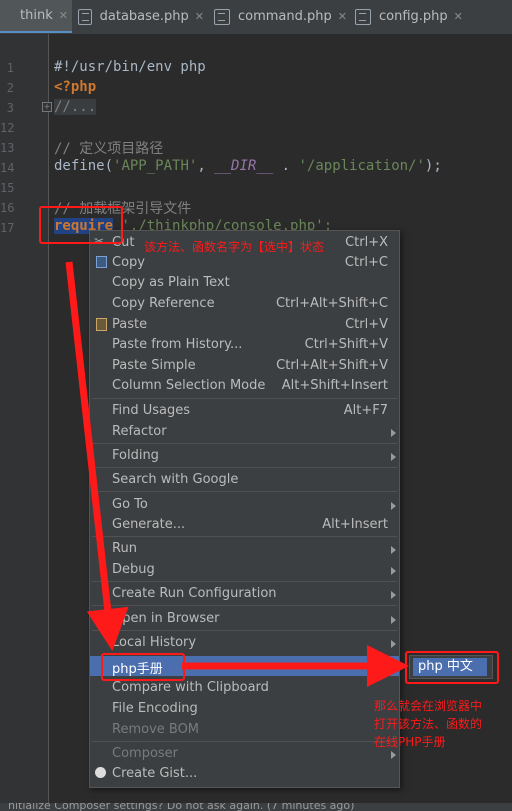 The width and height of the screenshot is (512, 811). I want to click on menu-item-generate: Generate... Alt+Insert, so click(244, 525).